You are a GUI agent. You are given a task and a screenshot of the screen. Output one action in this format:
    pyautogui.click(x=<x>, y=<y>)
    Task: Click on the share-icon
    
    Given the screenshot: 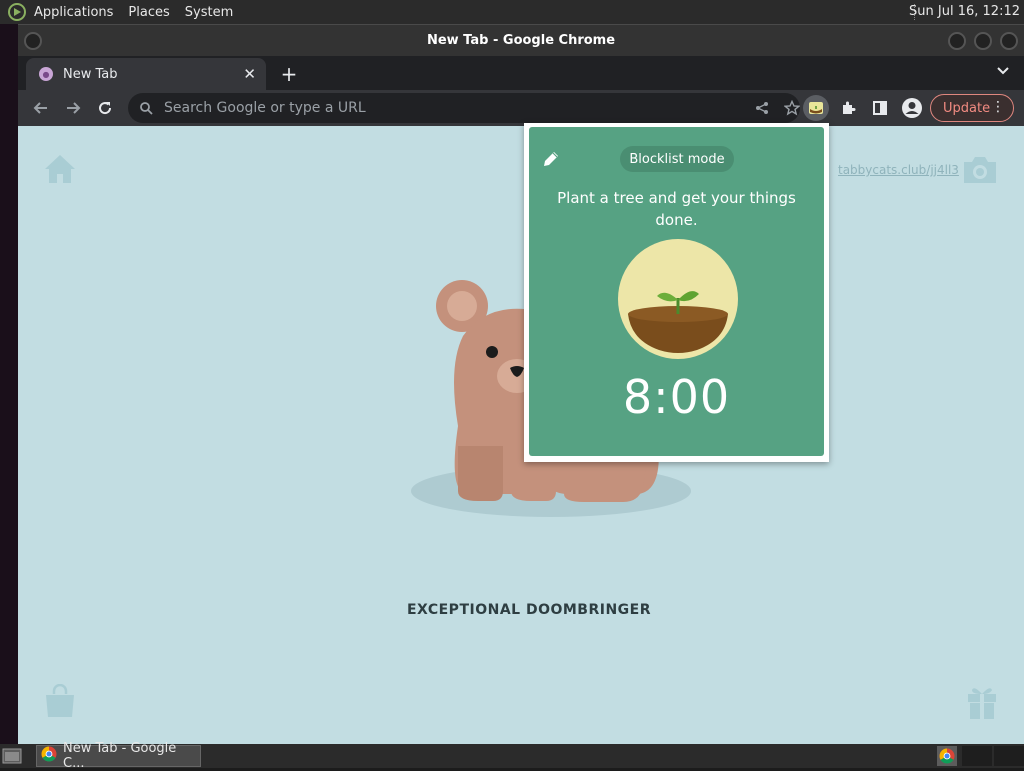 What is the action you would take?
    pyautogui.click(x=762, y=108)
    